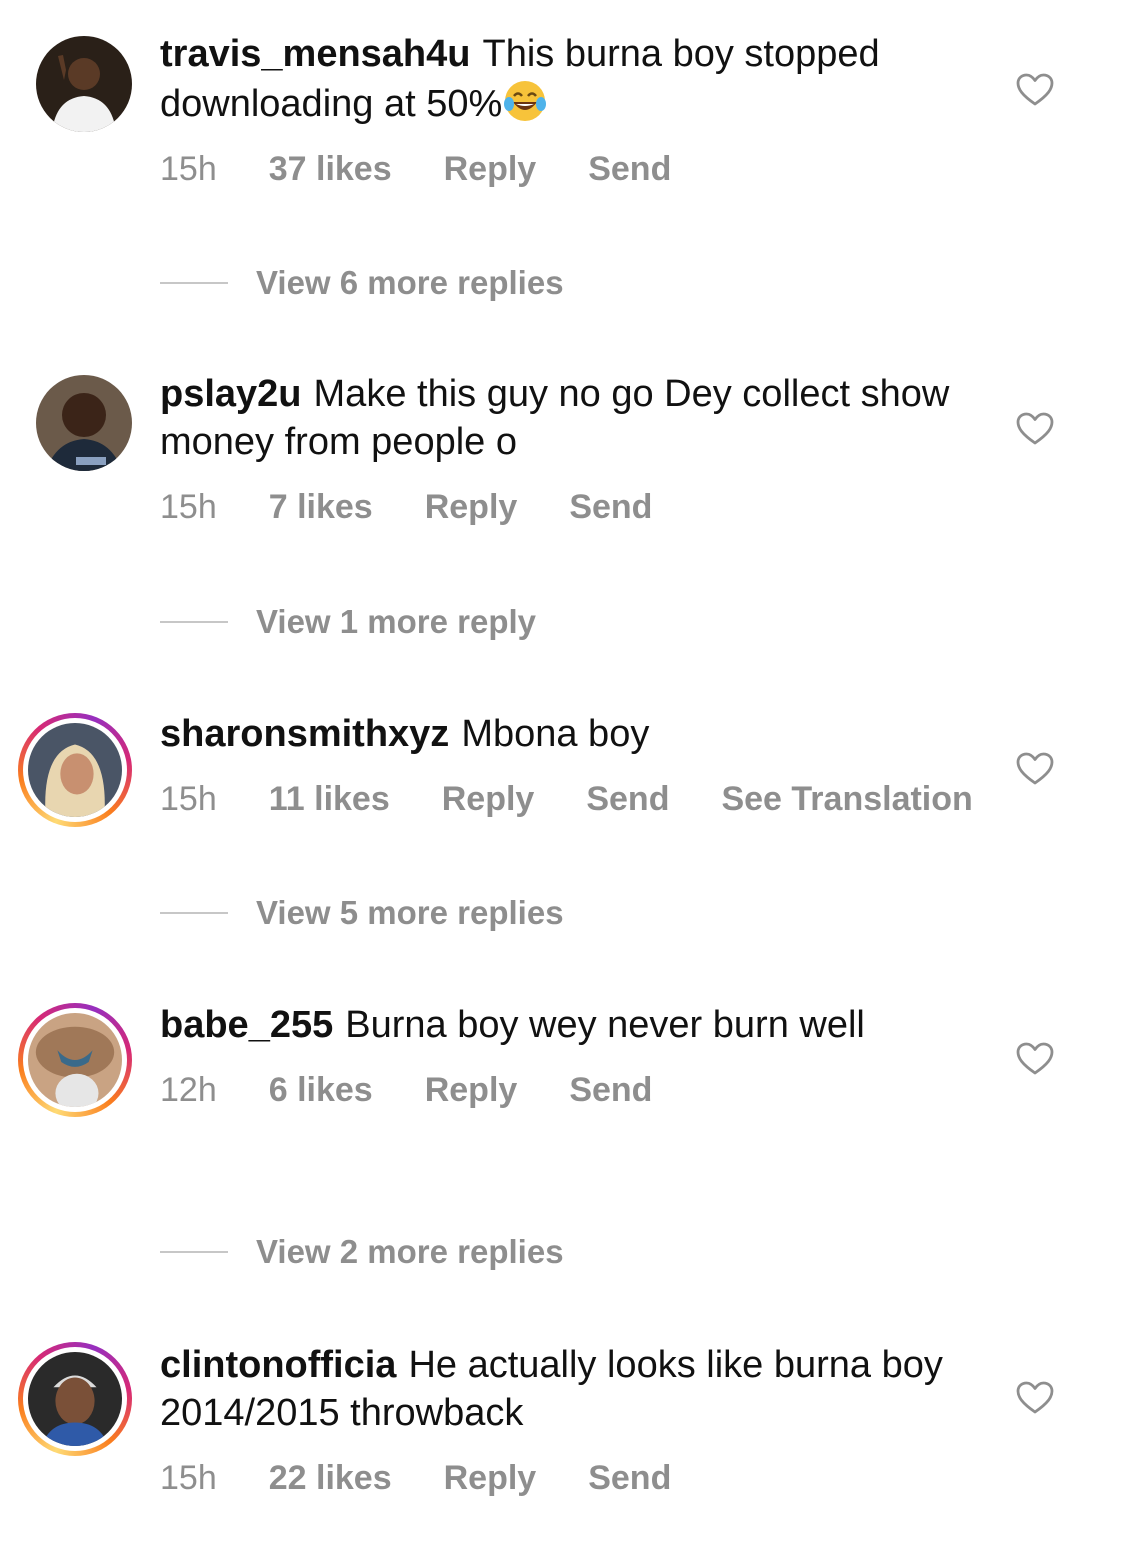 The height and width of the screenshot is (1563, 1125). I want to click on avatar-image-clinton, so click(75, 1399).